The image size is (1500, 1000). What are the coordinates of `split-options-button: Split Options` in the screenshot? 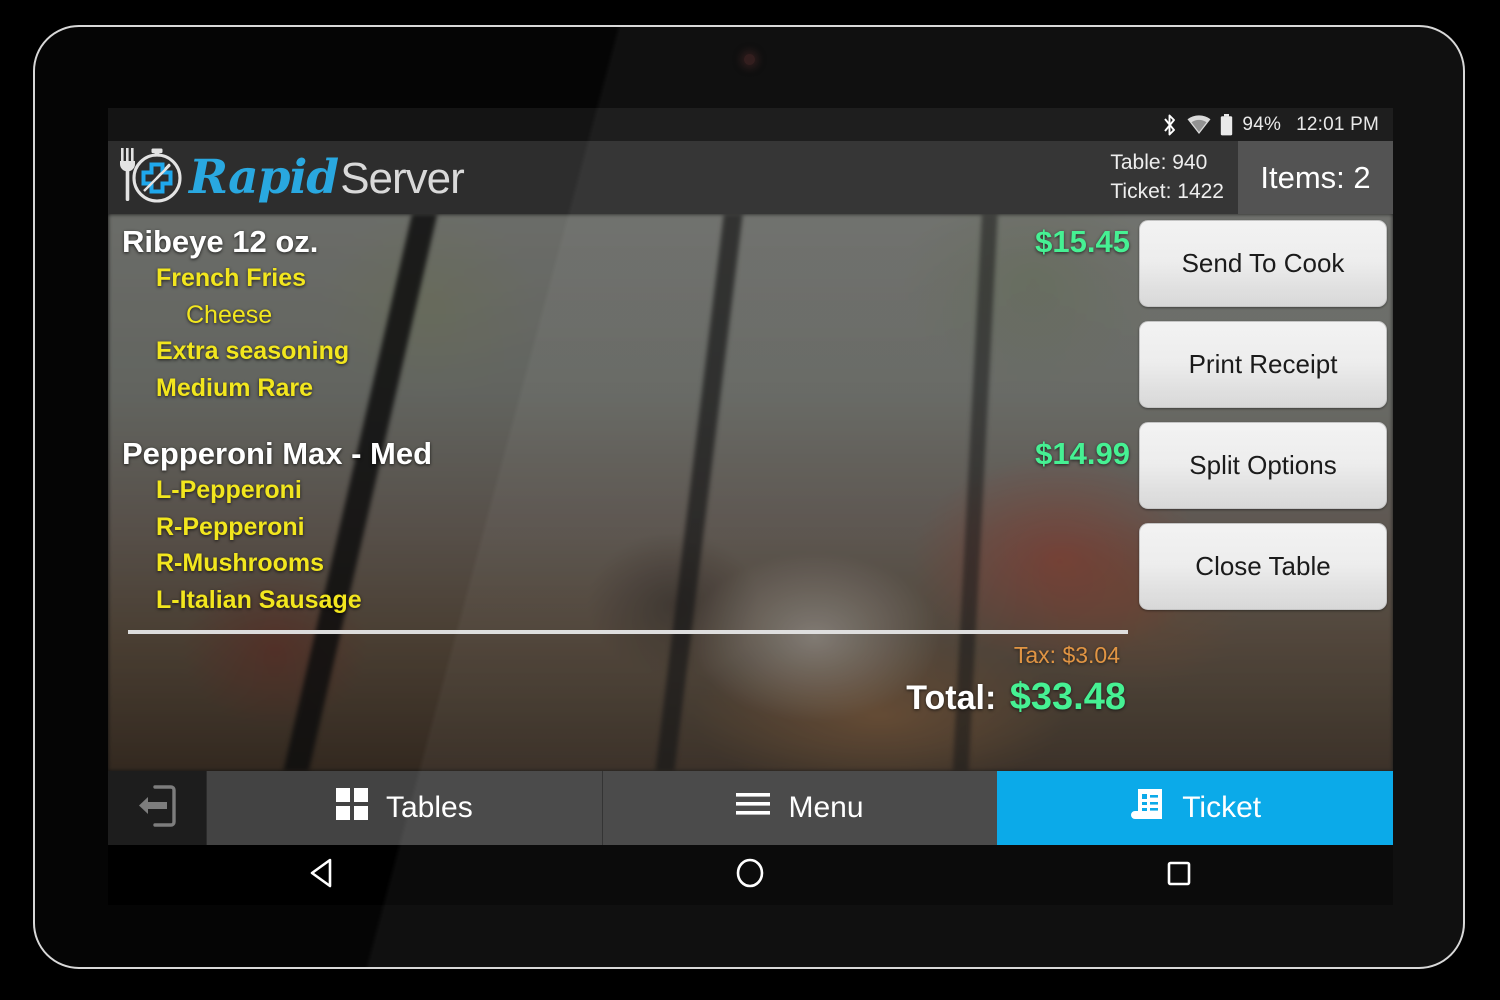 It's located at (1263, 465).